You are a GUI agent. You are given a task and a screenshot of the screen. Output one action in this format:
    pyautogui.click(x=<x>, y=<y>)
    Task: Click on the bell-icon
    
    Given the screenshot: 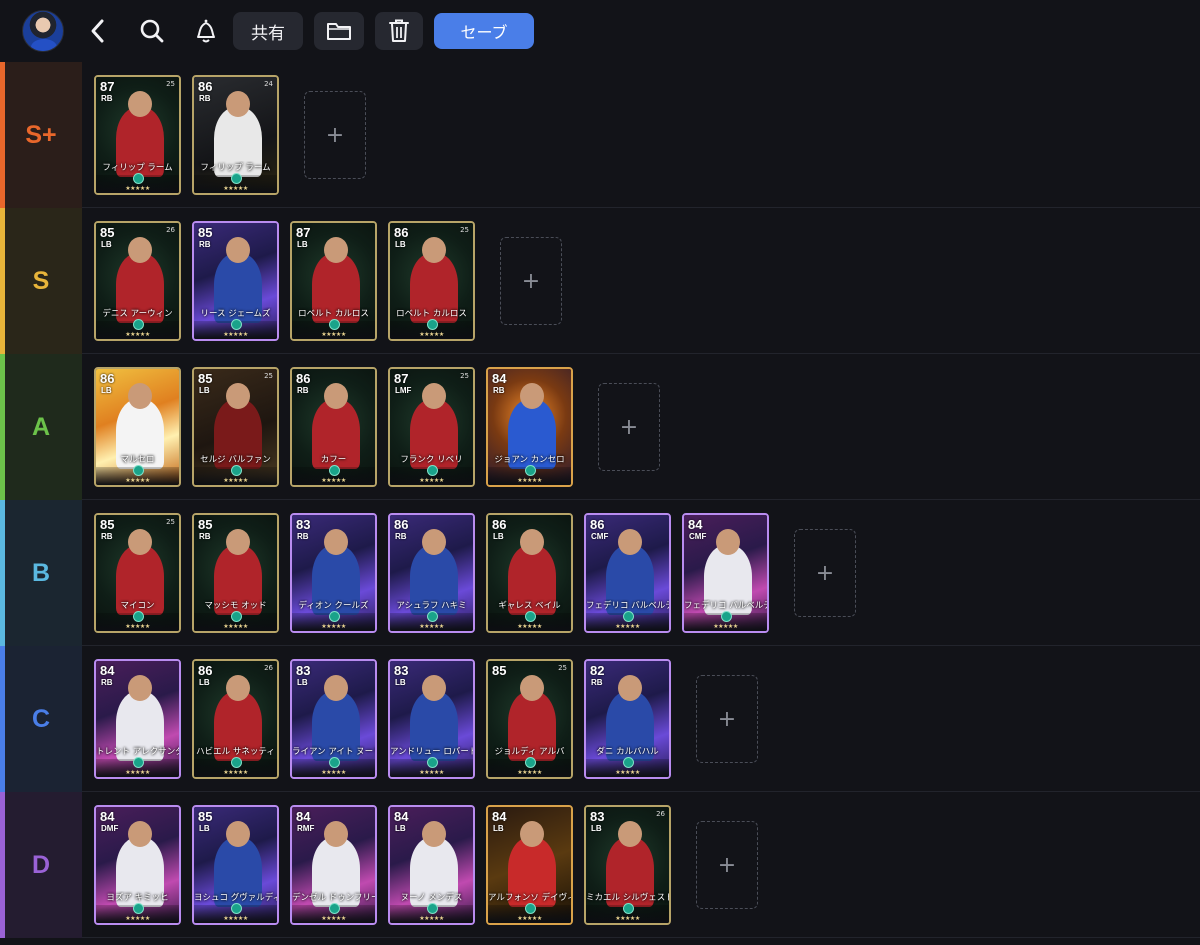 What is the action you would take?
    pyautogui.click(x=206, y=31)
    